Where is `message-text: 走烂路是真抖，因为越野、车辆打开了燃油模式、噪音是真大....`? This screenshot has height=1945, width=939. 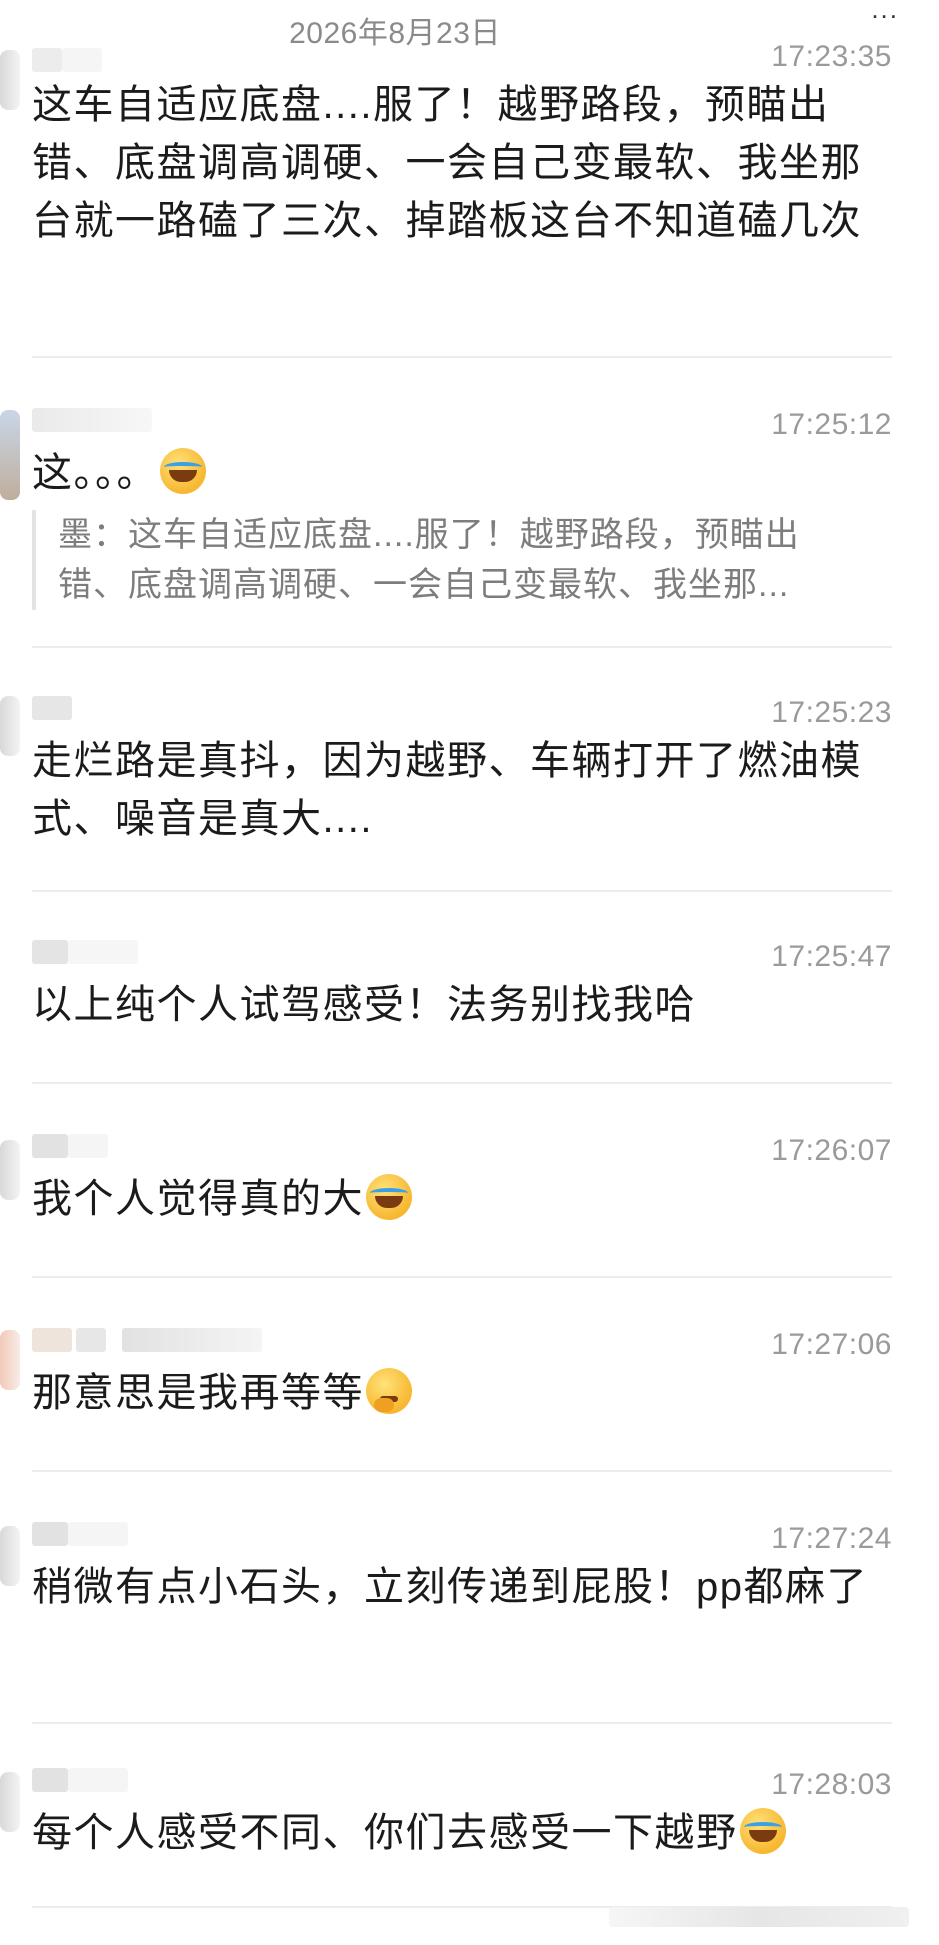 message-text: 走烂路是真抖，因为越野、车辆打开了燃油模式、噪音是真大.... is located at coordinates (462, 790).